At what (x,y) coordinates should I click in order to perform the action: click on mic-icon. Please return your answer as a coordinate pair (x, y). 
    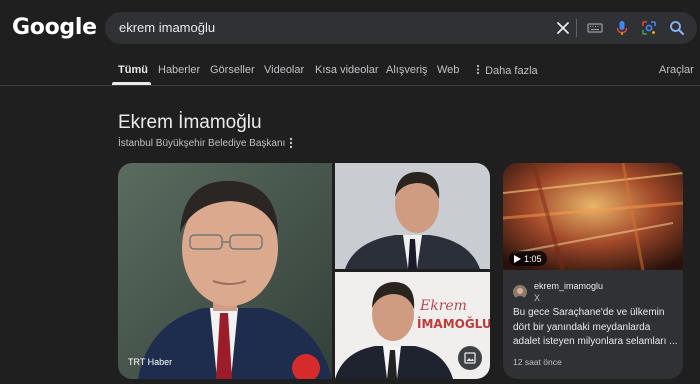
    Looking at the image, I should click on (622, 28).